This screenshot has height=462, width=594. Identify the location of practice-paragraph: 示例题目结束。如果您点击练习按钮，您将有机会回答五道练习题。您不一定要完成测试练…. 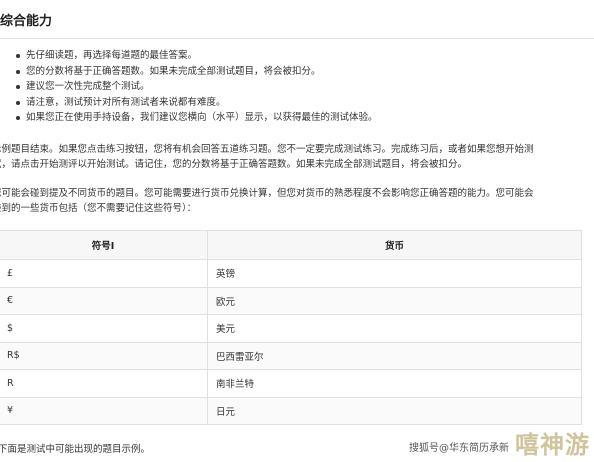
(296, 157).